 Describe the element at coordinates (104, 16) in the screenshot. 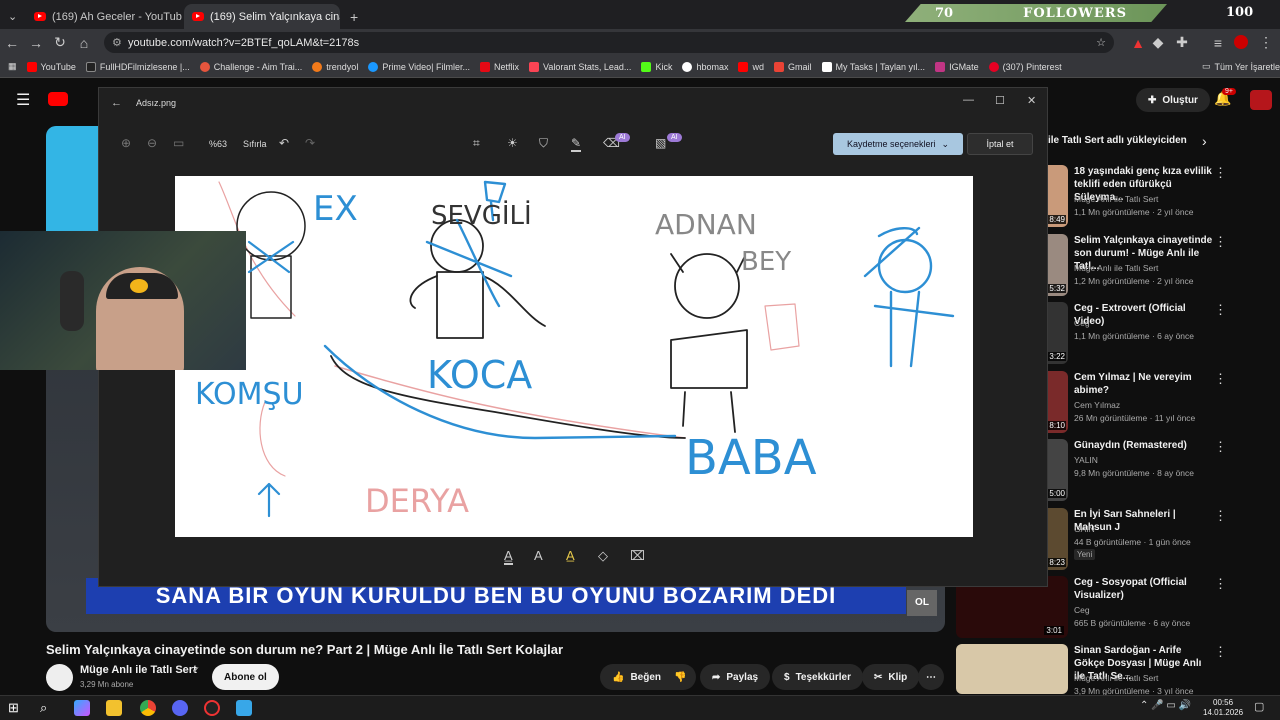

I see `tab-ah-geceler: (169) Ah Geceler - YouTube ✕` at that location.